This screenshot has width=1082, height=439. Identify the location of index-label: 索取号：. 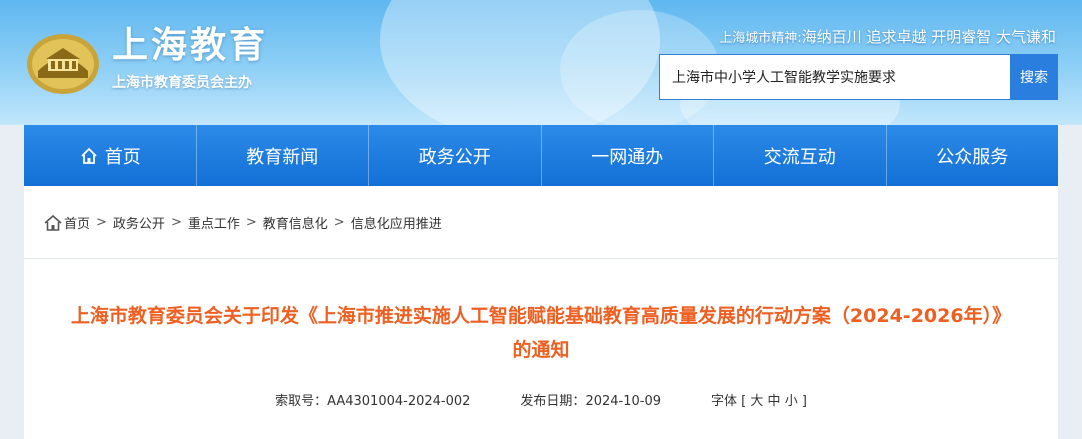
(301, 401).